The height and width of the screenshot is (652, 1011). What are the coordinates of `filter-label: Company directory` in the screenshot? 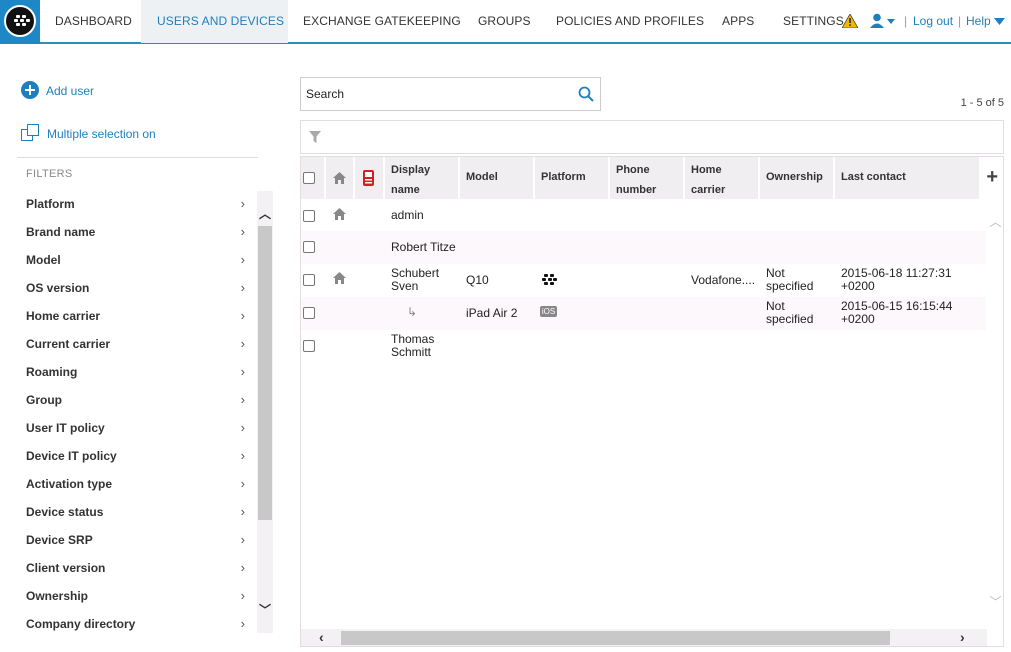 It's located at (81, 624).